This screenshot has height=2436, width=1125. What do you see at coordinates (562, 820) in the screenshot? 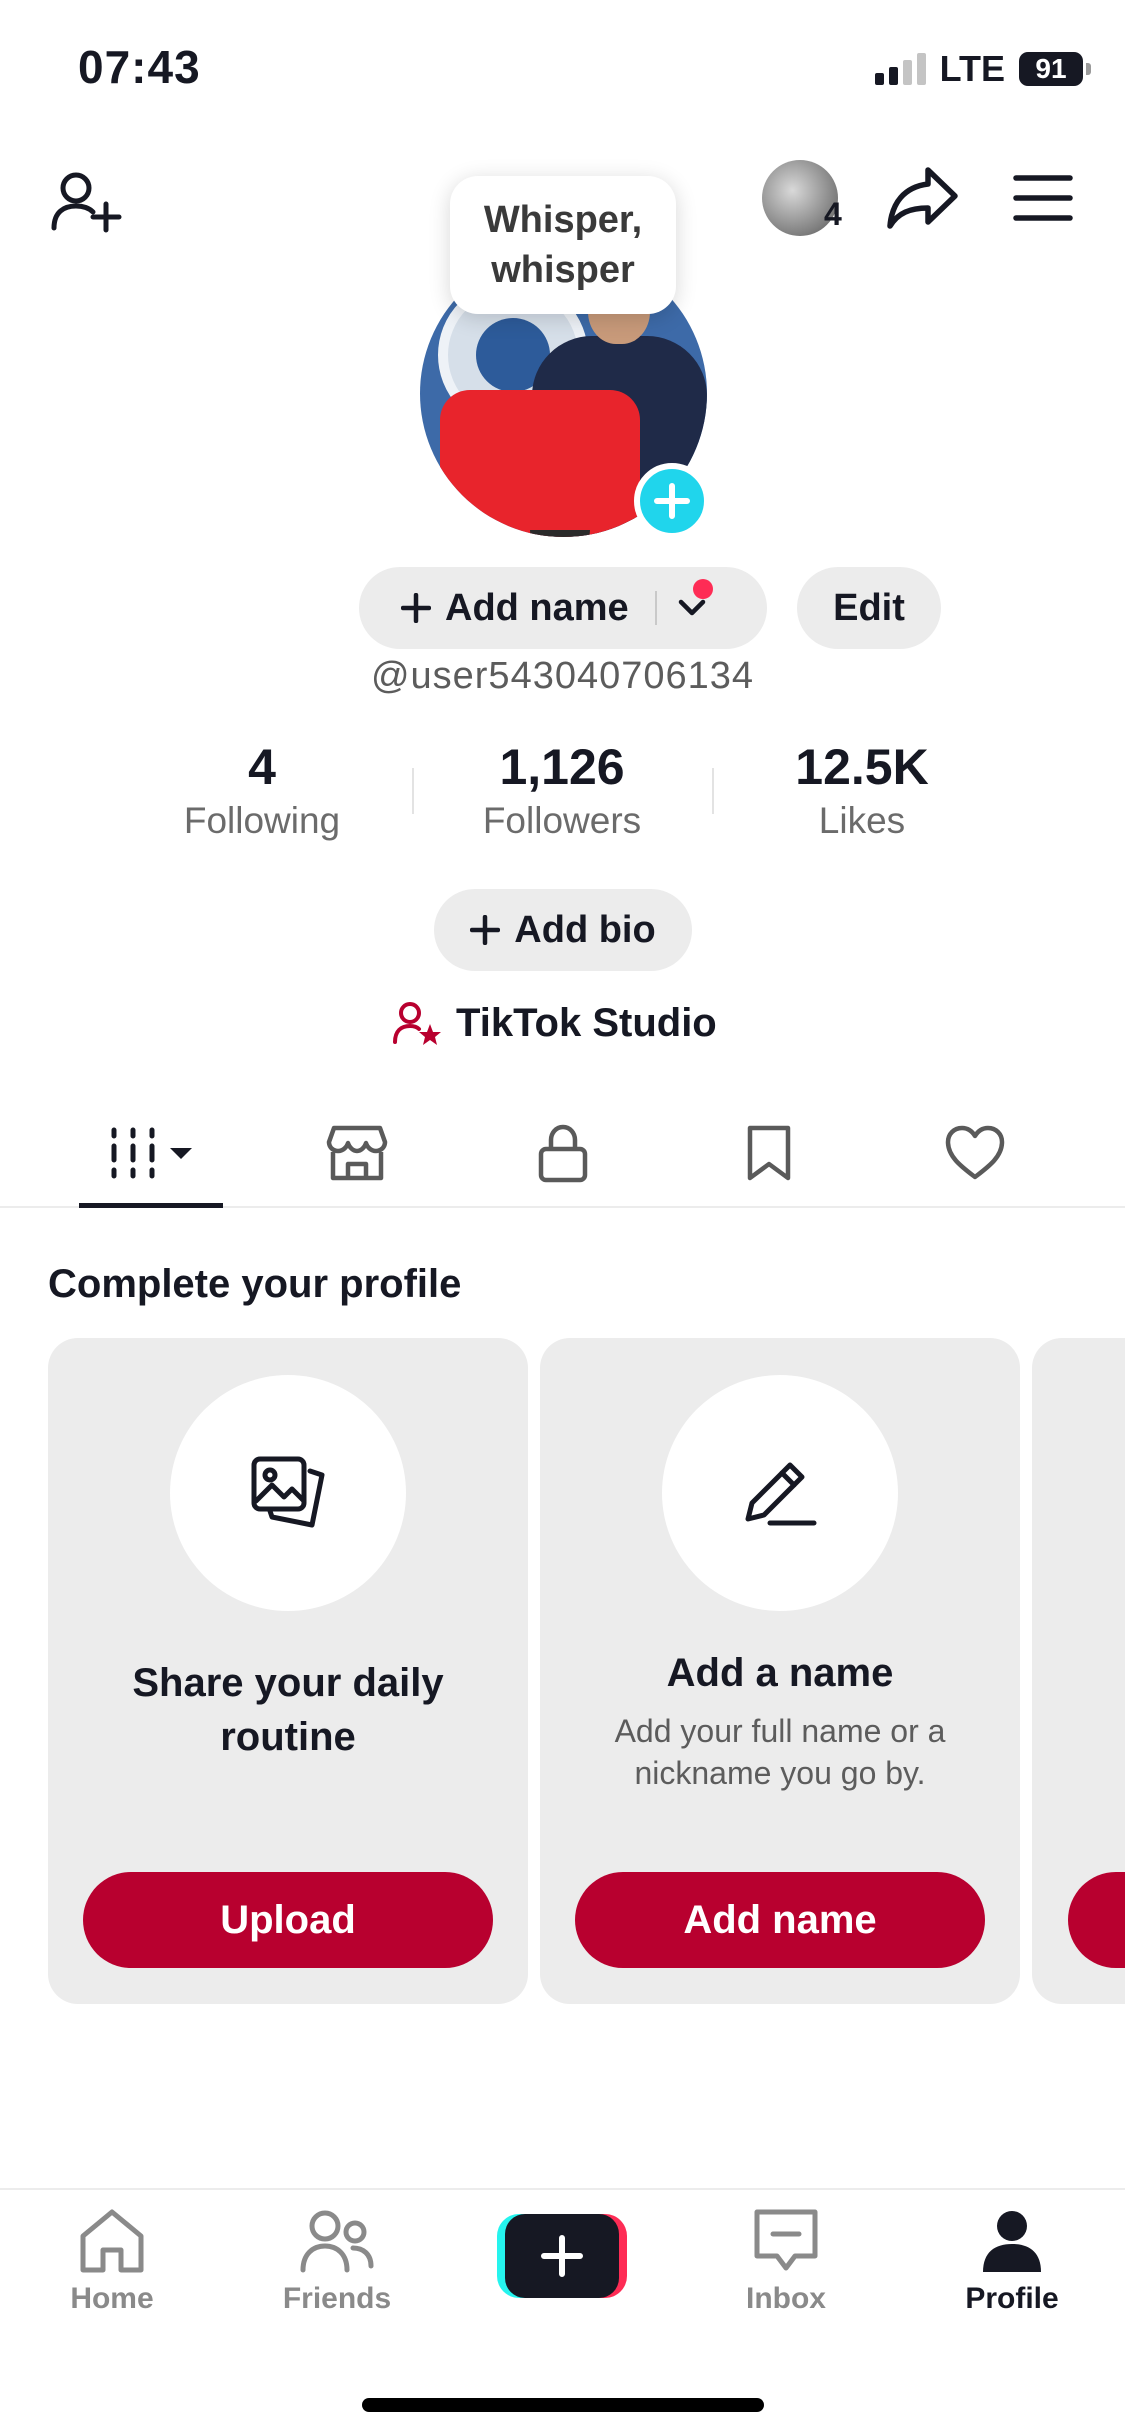
I see `stat-label: Followers` at bounding box center [562, 820].